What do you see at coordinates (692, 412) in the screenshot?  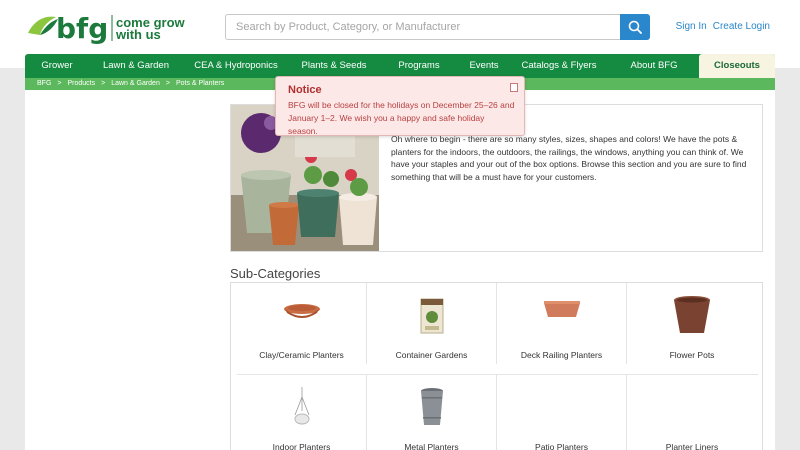 I see `subcategory-planter-liners: Planter Liners` at bounding box center [692, 412].